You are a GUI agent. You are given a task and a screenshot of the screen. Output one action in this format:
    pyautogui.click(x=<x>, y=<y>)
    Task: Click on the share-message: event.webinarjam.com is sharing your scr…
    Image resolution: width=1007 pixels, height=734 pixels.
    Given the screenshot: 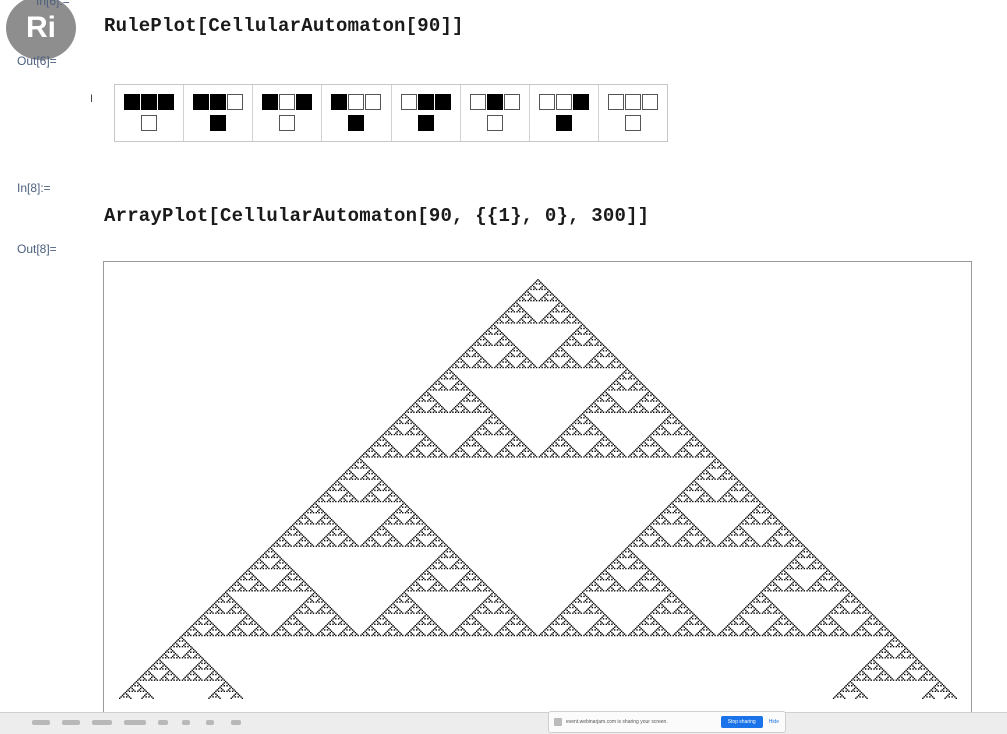 What is the action you would take?
    pyautogui.click(x=617, y=722)
    